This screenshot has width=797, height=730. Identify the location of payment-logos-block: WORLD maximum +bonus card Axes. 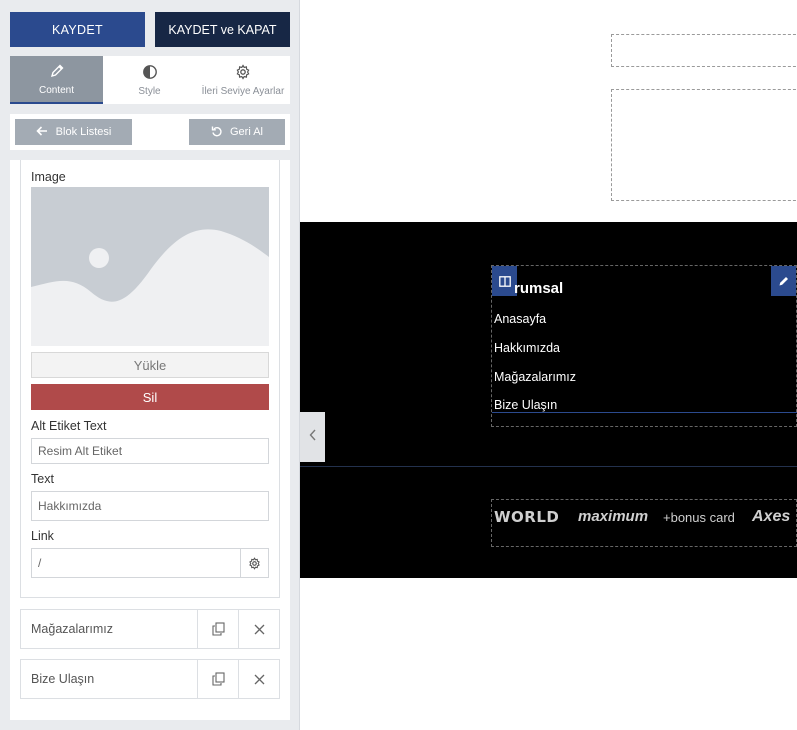
(644, 523).